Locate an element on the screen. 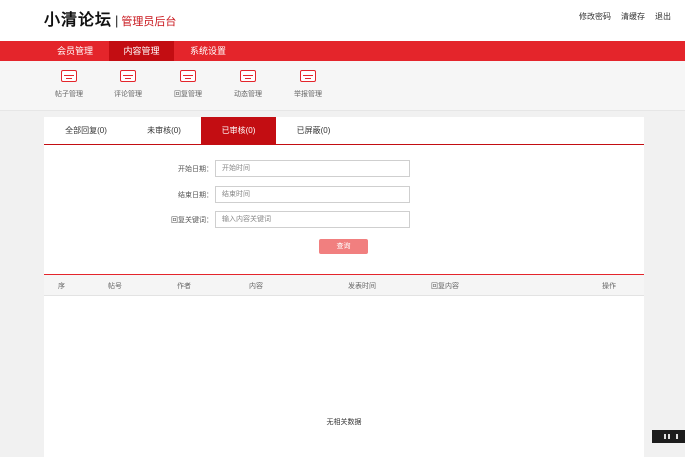 The width and height of the screenshot is (685, 457). keyword-row: 回复关键词： is located at coordinates (344, 219).